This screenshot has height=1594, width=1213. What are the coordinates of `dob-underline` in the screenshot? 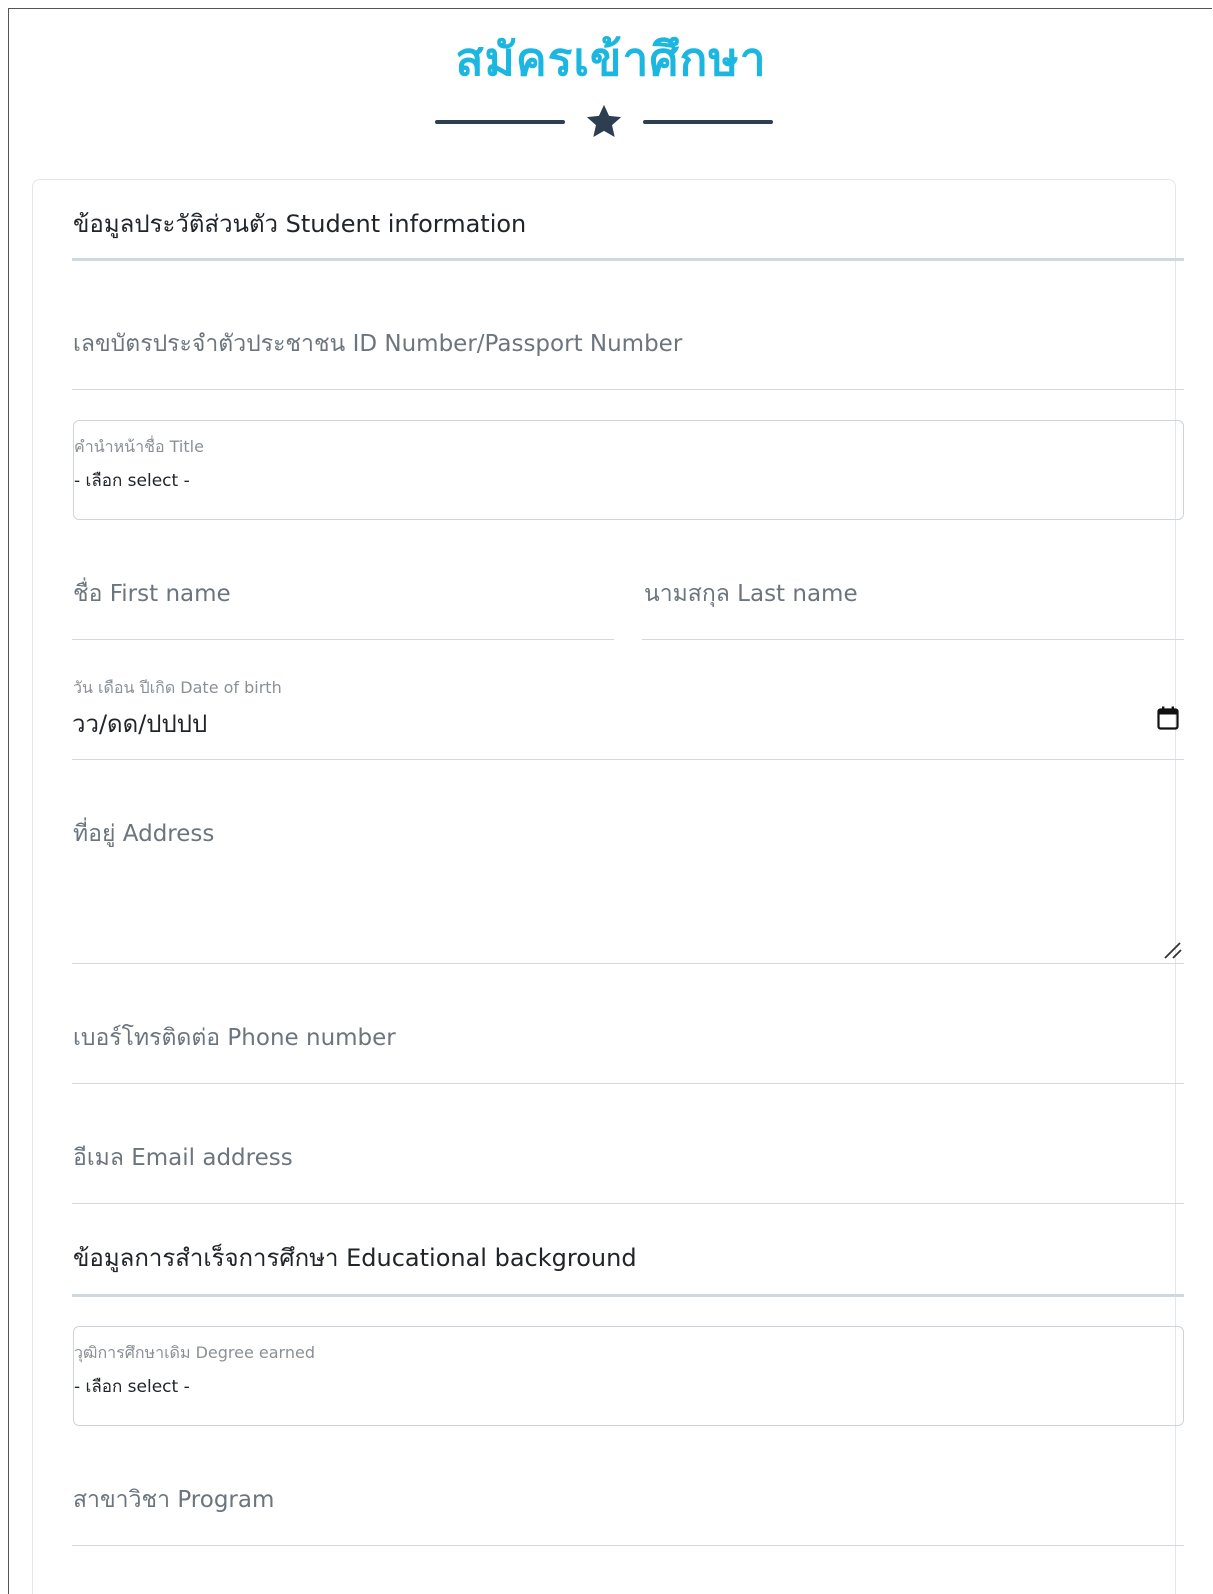 It's located at (628, 759).